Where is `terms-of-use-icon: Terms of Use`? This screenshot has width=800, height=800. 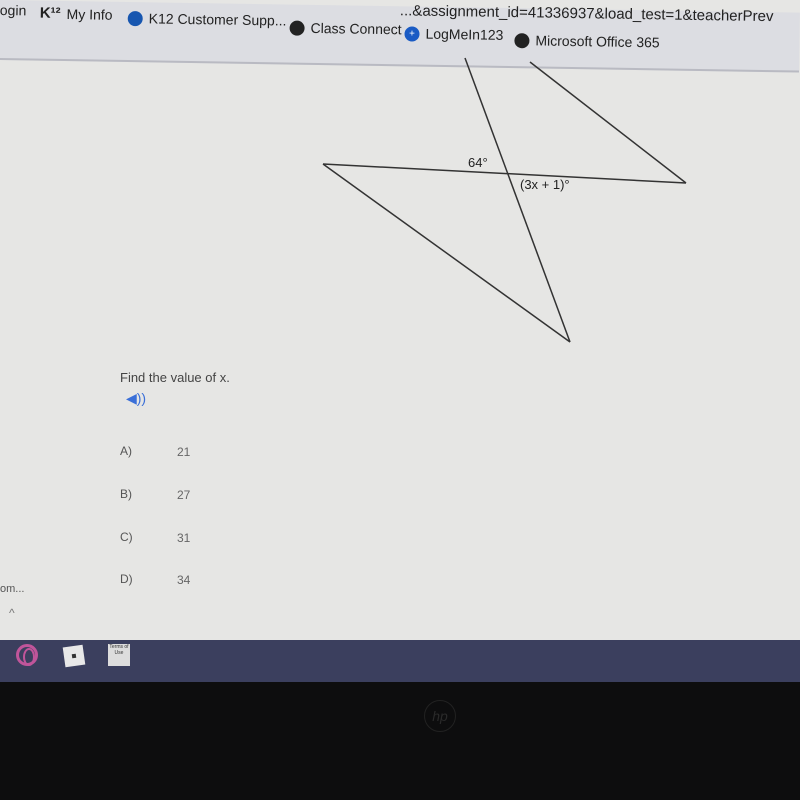 terms-of-use-icon: Terms of Use is located at coordinates (119, 655).